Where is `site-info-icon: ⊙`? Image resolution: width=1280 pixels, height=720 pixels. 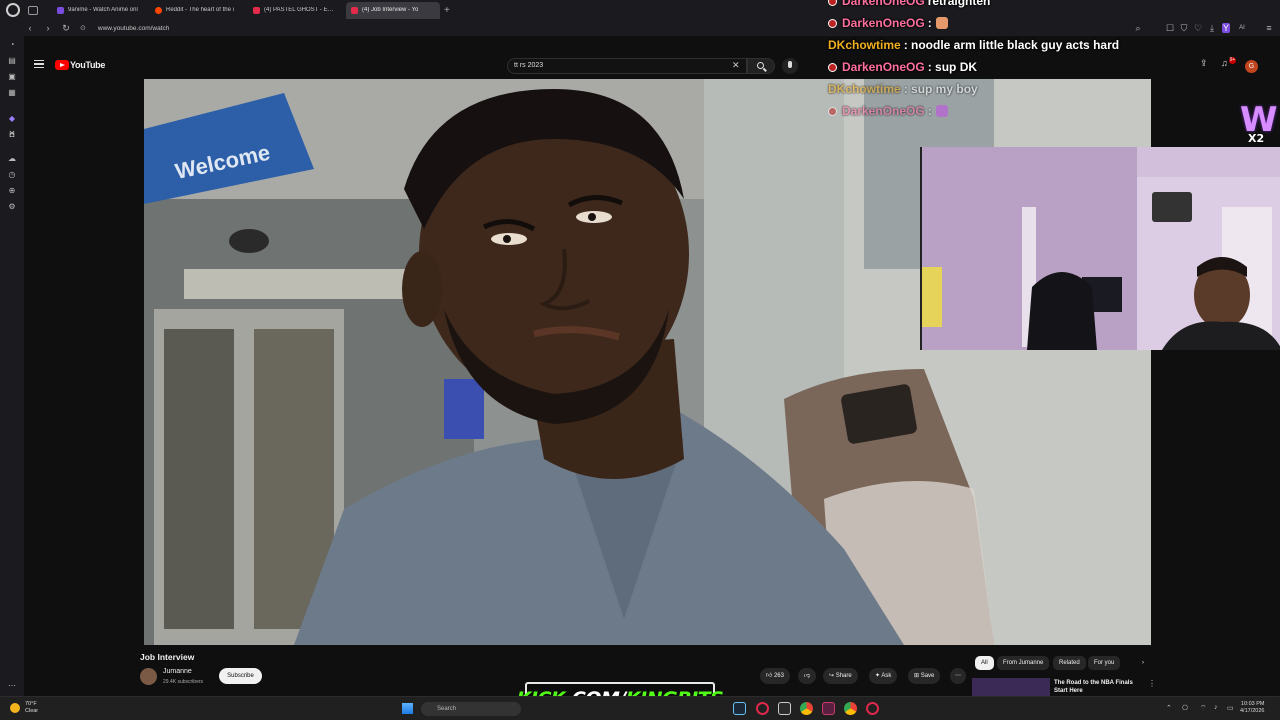 site-info-icon: ⊙ is located at coordinates (83, 28).